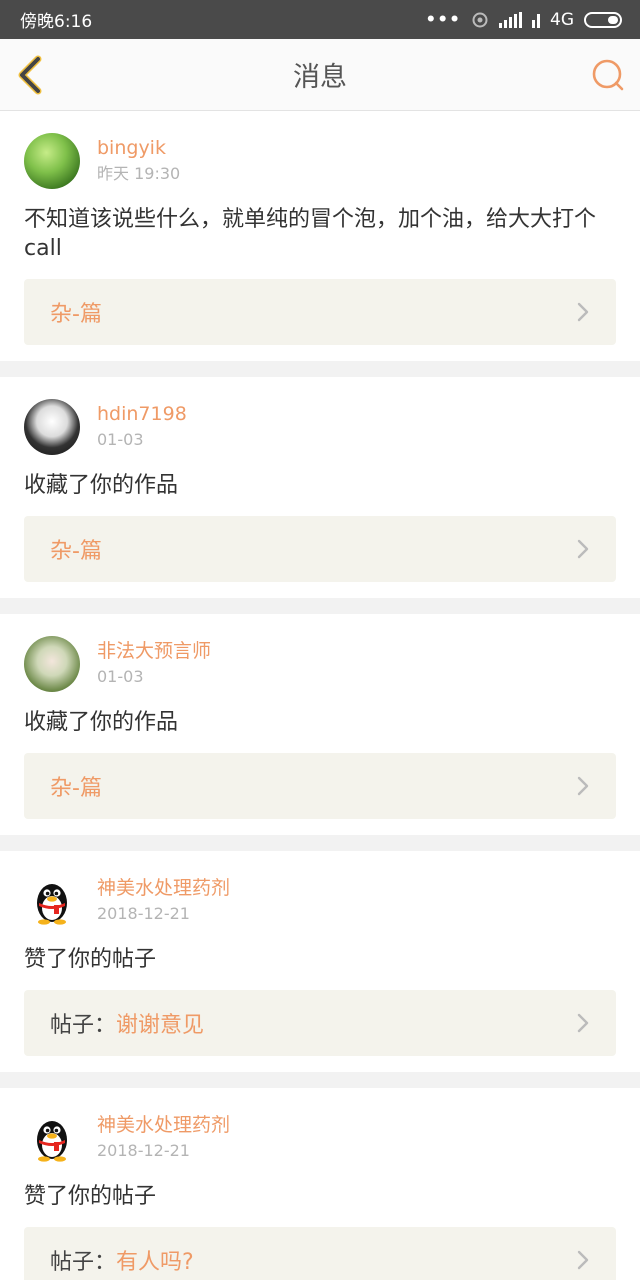 The image size is (640, 1280). What do you see at coordinates (155, 1262) in the screenshot?
I see `ref-title: 有人吗?` at bounding box center [155, 1262].